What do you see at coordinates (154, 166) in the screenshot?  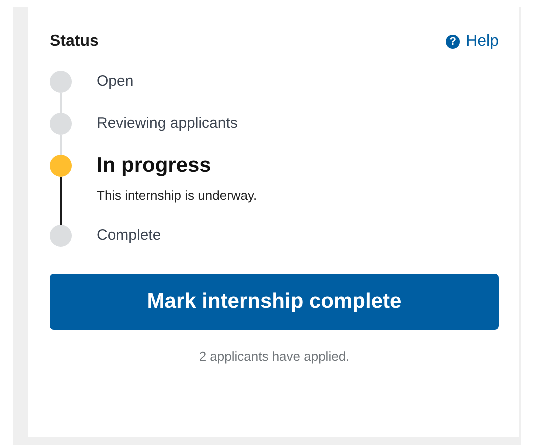 I see `step-label: In progress` at bounding box center [154, 166].